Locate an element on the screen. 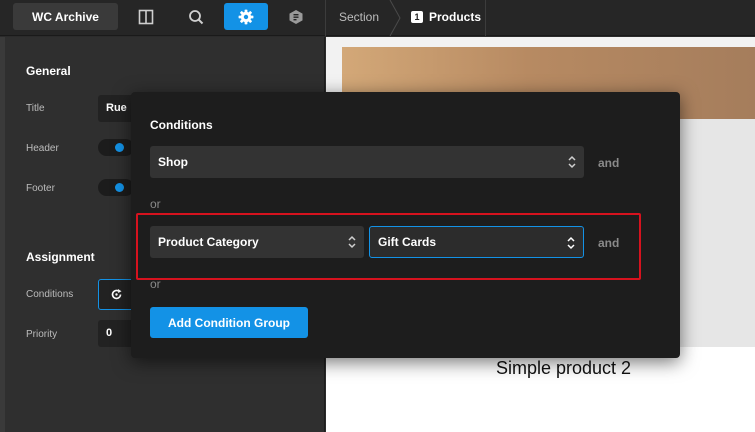 This screenshot has height=432, width=755. condition-type-value-2: Product Category is located at coordinates (208, 242).